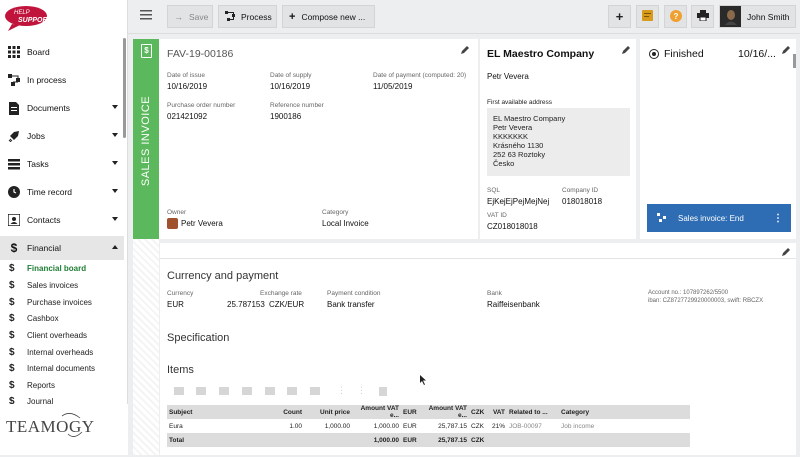  Describe the element at coordinates (14, 108) in the screenshot. I see `document-icon` at that location.